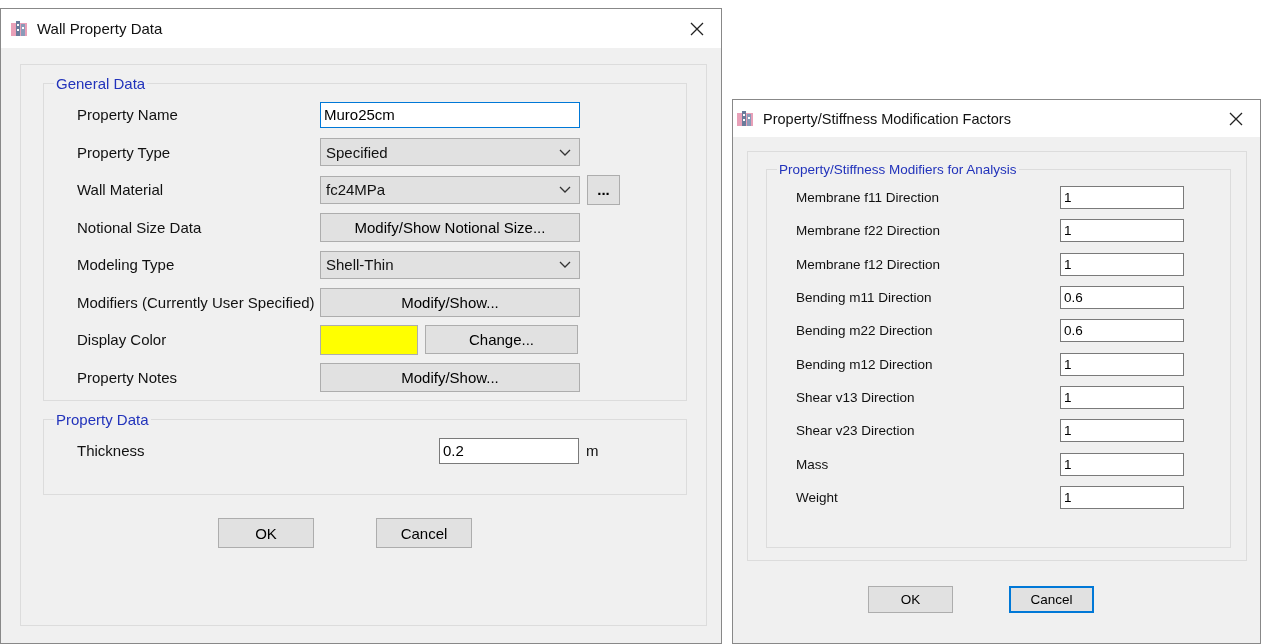  Describe the element at coordinates (898, 169) in the screenshot. I see `group-title: Property/Stiffness Modifiers for Analysis` at that location.